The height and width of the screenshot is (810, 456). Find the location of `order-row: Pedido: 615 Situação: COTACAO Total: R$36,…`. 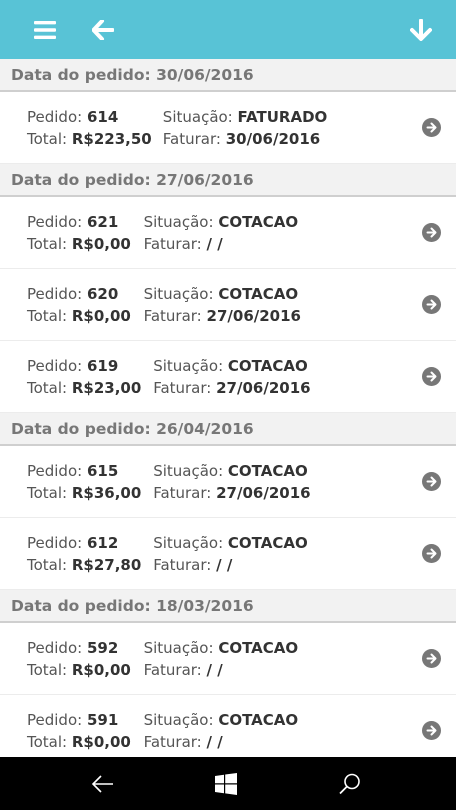

order-row: Pedido: 615 Situação: COTACAO Total: R$36,… is located at coordinates (228, 482).